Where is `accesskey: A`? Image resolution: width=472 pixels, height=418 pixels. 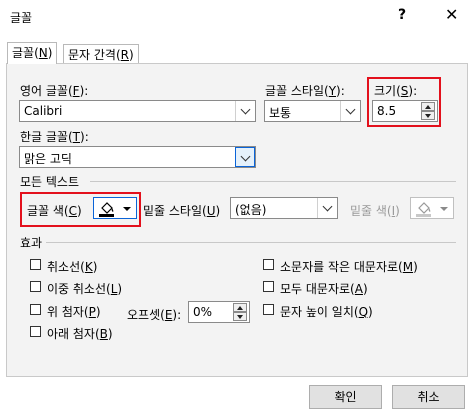 accesskey: A is located at coordinates (358, 289).